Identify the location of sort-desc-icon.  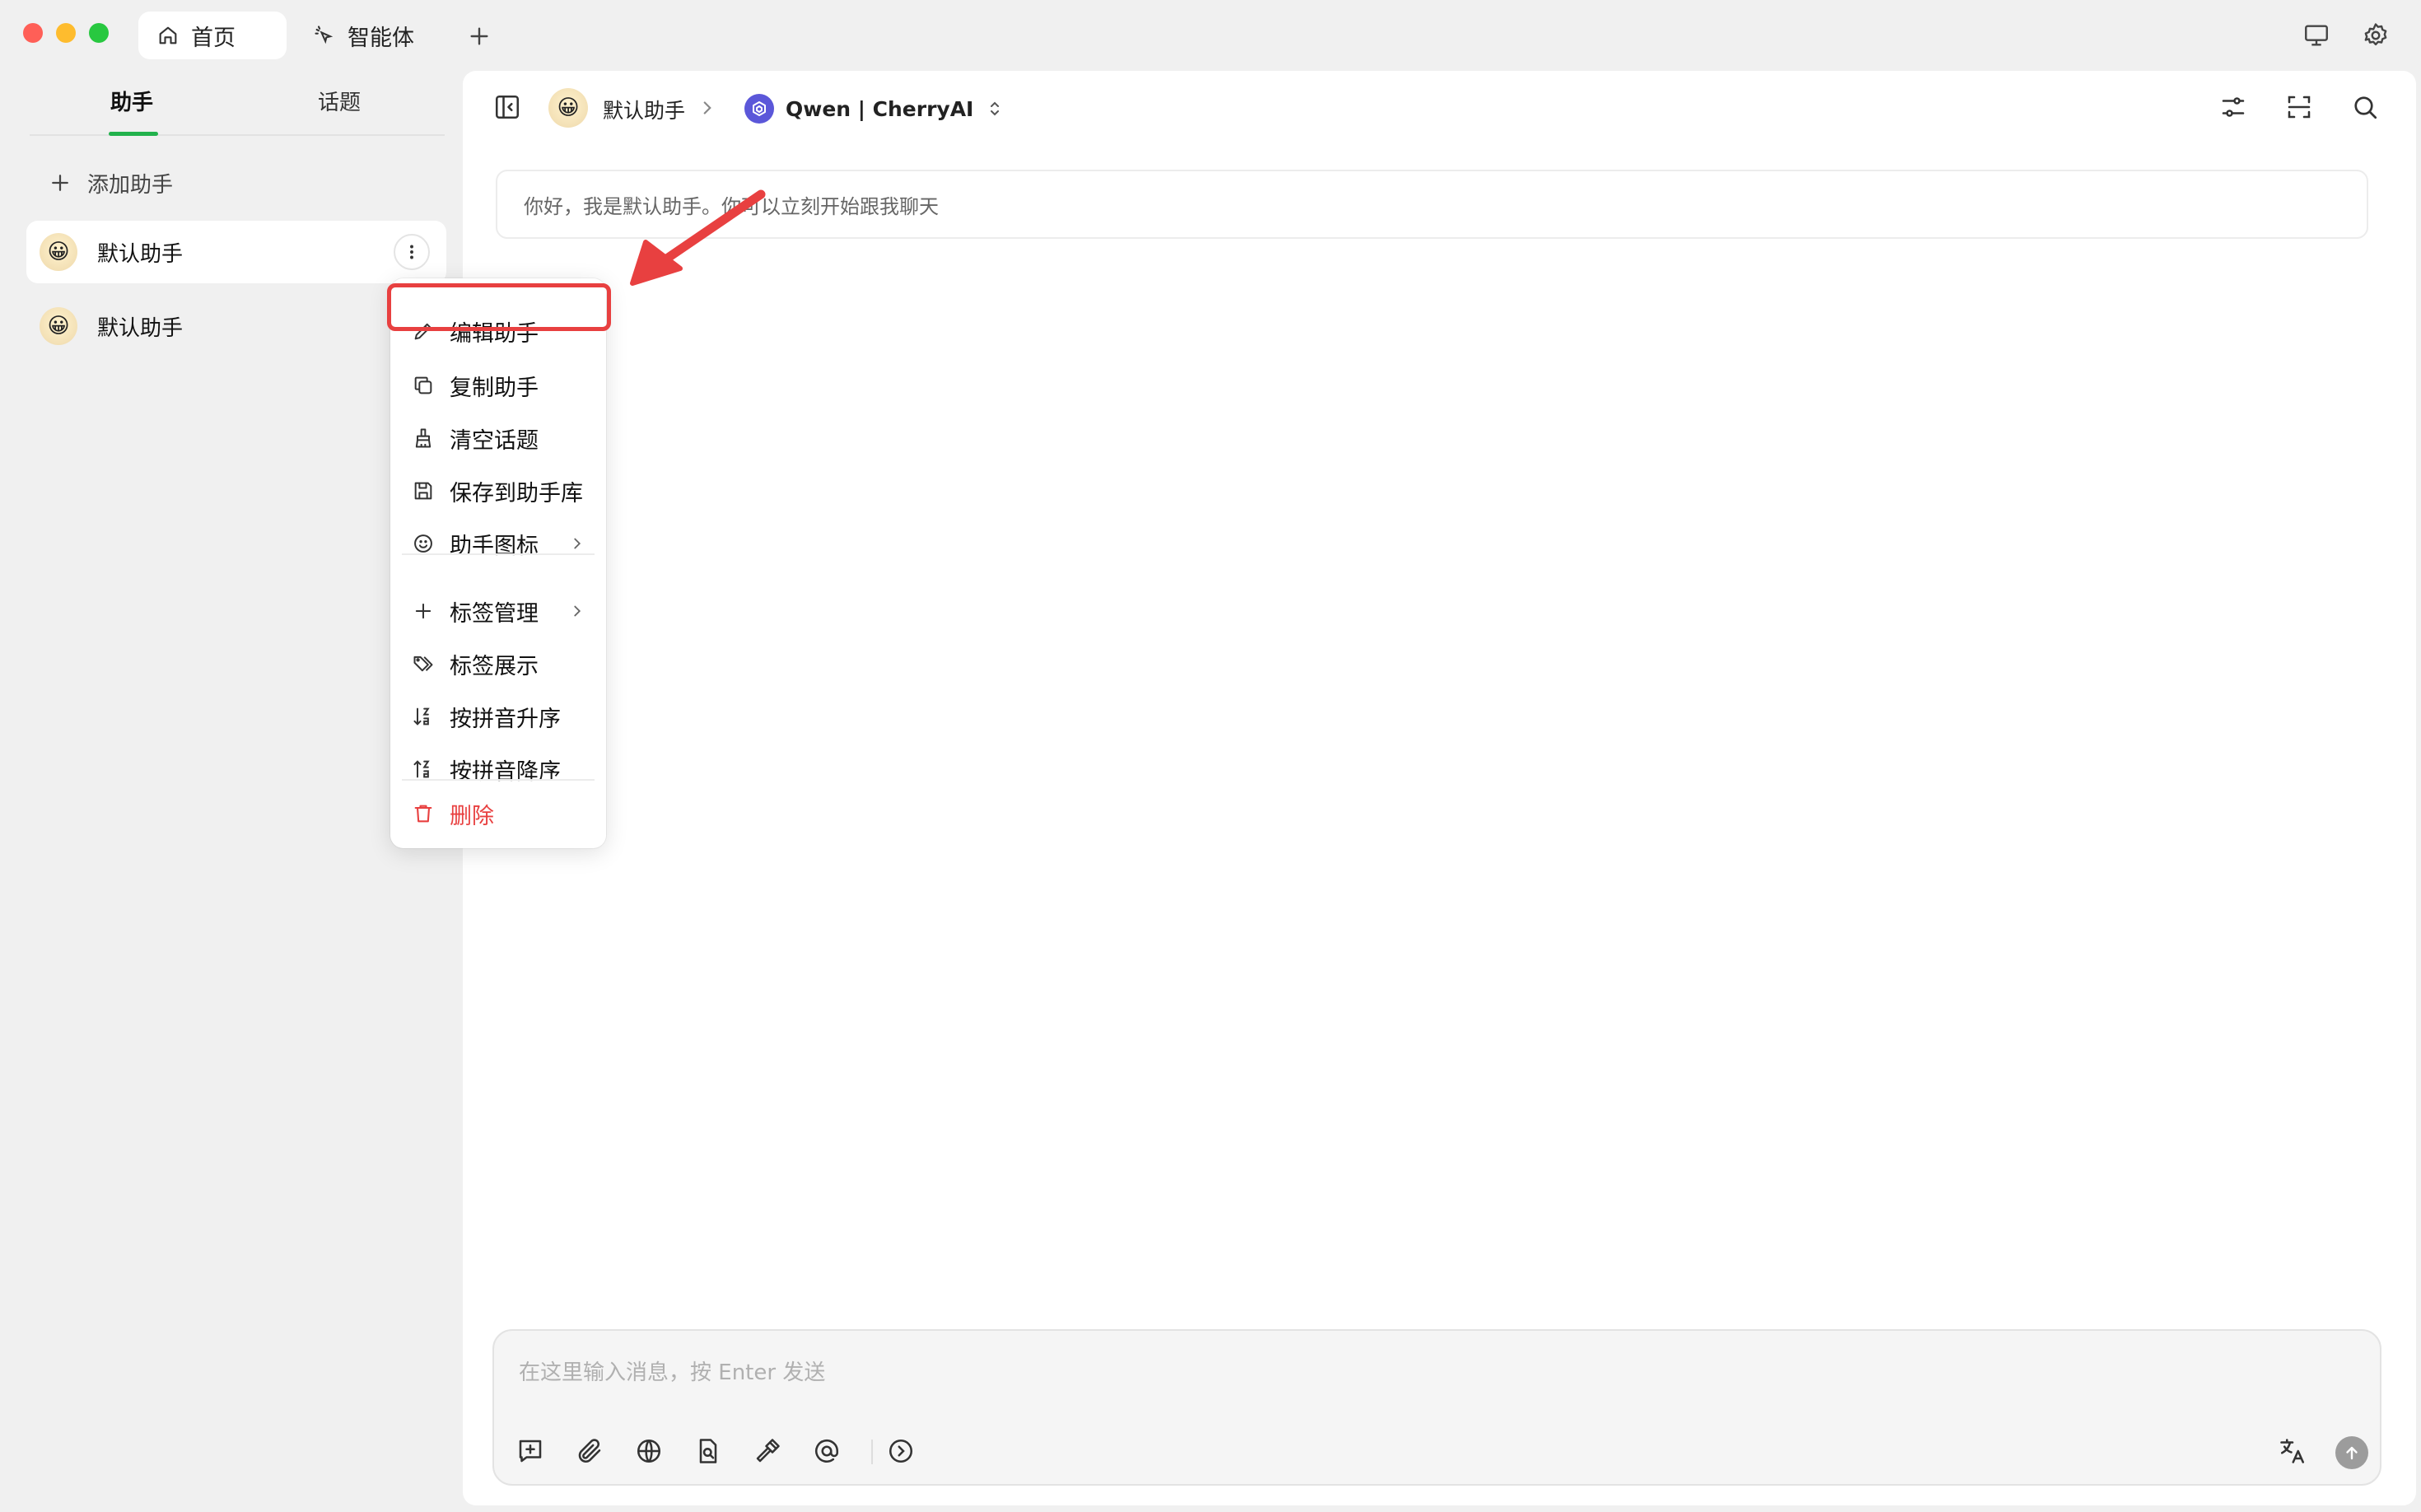
(421, 769).